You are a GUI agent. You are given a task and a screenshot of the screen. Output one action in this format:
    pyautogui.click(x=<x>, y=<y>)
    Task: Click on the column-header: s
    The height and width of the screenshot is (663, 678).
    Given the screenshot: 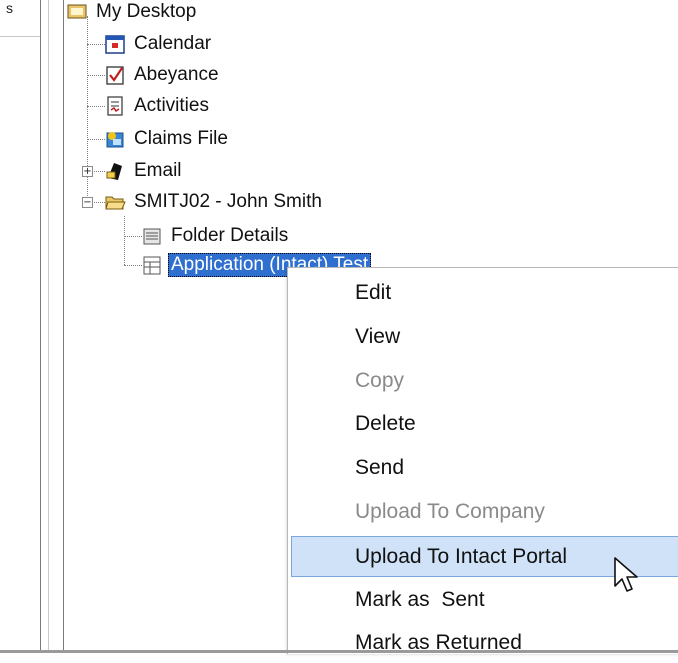 What is the action you would take?
    pyautogui.click(x=20, y=18)
    